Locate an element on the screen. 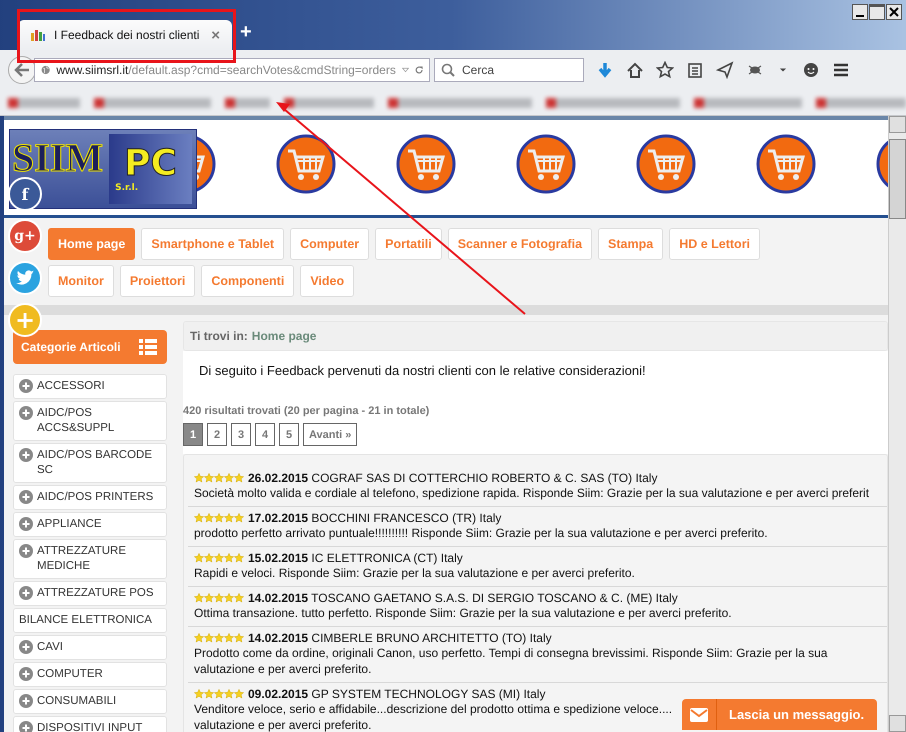 This screenshot has height=732, width=906. review-title: 17.02.2015 BOCCHINI FRANCESCO (TR) Italy is located at coordinates (375, 518).